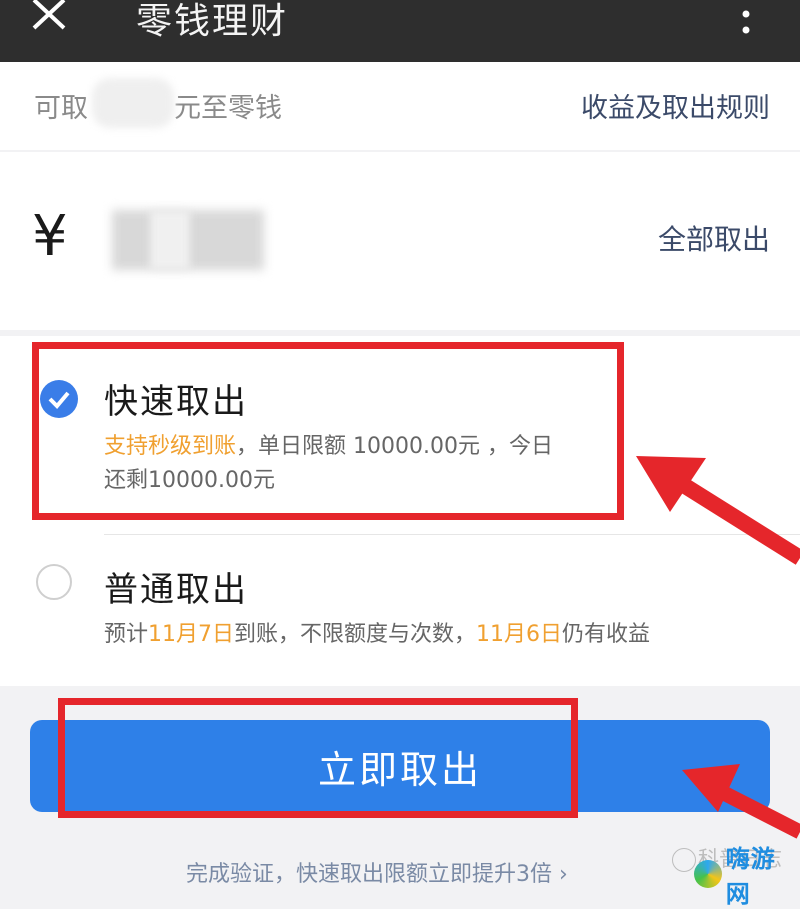 This screenshot has width=800, height=909. I want to click on wechat-icon, so click(684, 860).